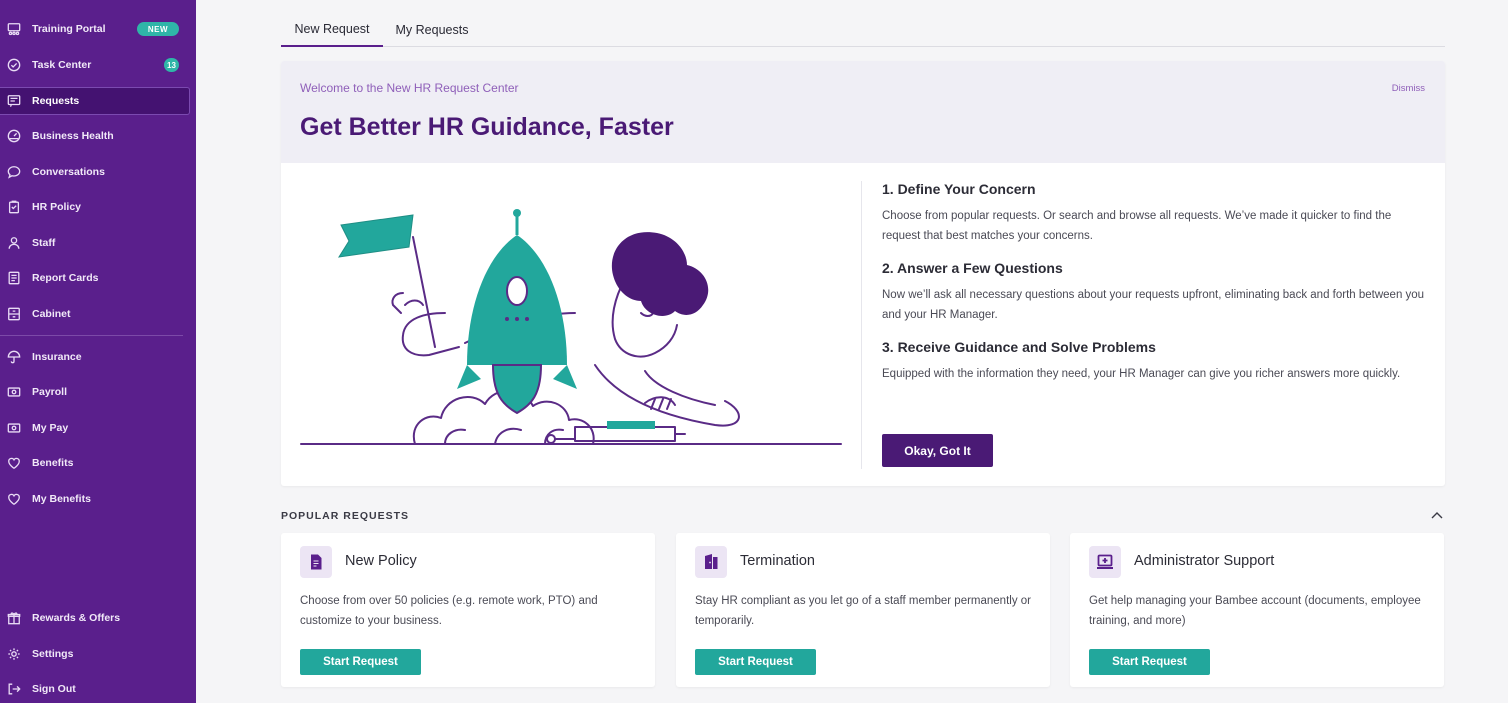 The height and width of the screenshot is (703, 1508). What do you see at coordinates (95, 463) in the screenshot?
I see `sidebar-item-benefits: Benefits` at bounding box center [95, 463].